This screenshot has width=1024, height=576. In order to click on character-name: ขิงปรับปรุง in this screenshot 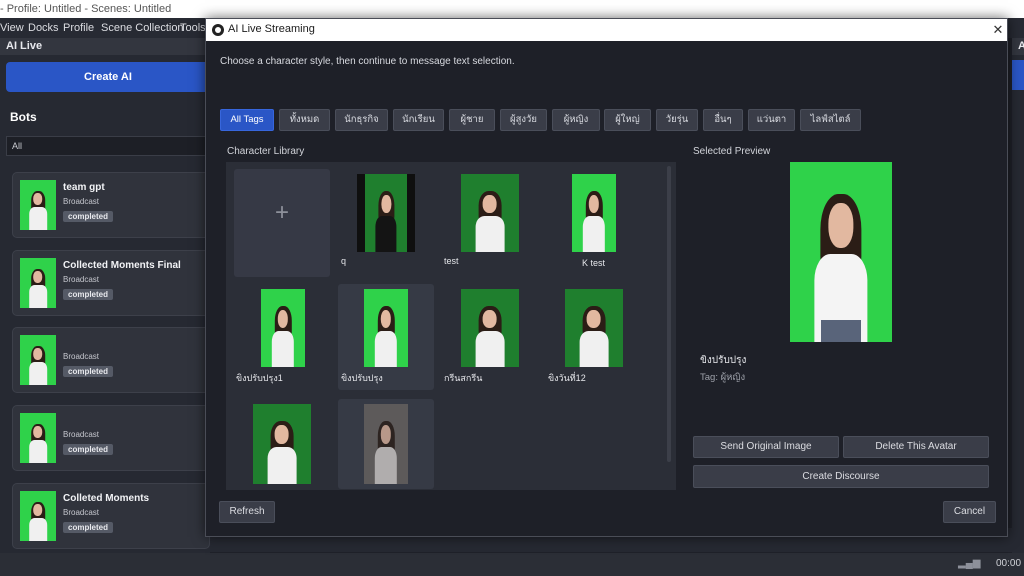, I will do `click(362, 378)`.